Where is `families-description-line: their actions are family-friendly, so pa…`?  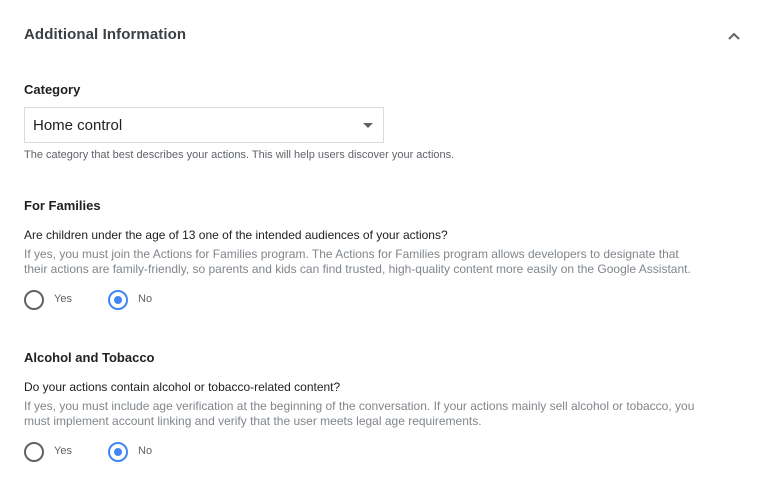
families-description-line: their actions are family-friendly, so pa… is located at coordinates (357, 269).